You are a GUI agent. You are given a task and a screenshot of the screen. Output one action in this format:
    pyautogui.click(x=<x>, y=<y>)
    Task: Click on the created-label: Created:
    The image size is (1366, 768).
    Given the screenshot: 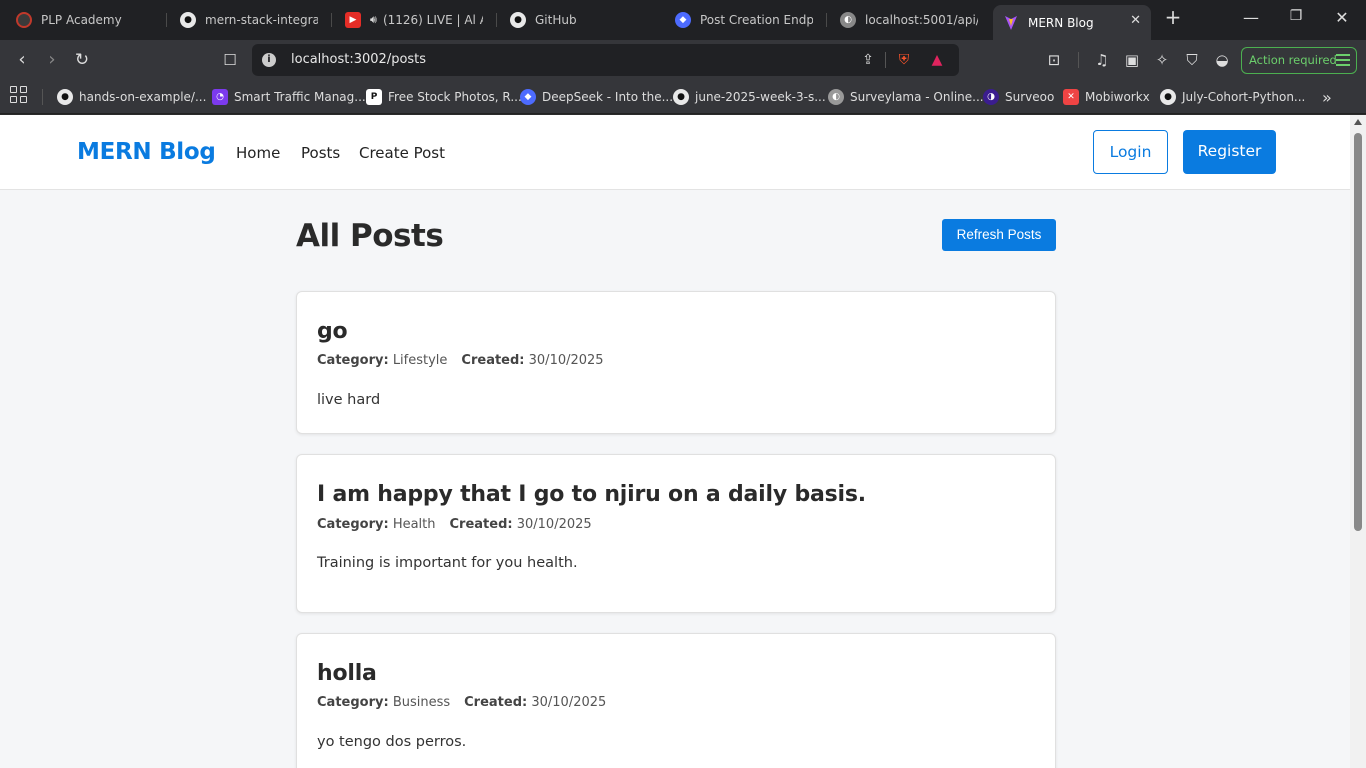 What is the action you would take?
    pyautogui.click(x=496, y=702)
    